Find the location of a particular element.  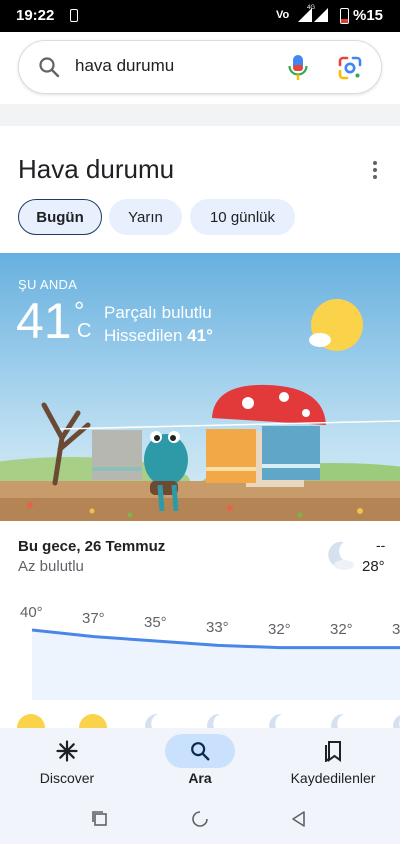

recent-apps-icon is located at coordinates (100, 819).